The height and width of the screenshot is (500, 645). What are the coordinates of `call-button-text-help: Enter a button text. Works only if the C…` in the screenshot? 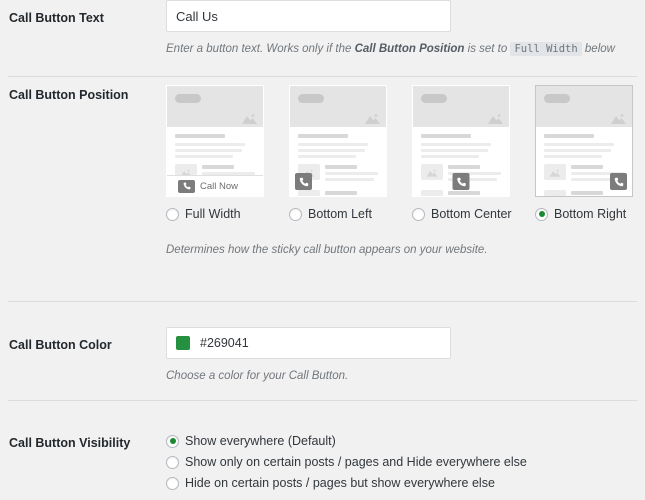 It's located at (400, 49).